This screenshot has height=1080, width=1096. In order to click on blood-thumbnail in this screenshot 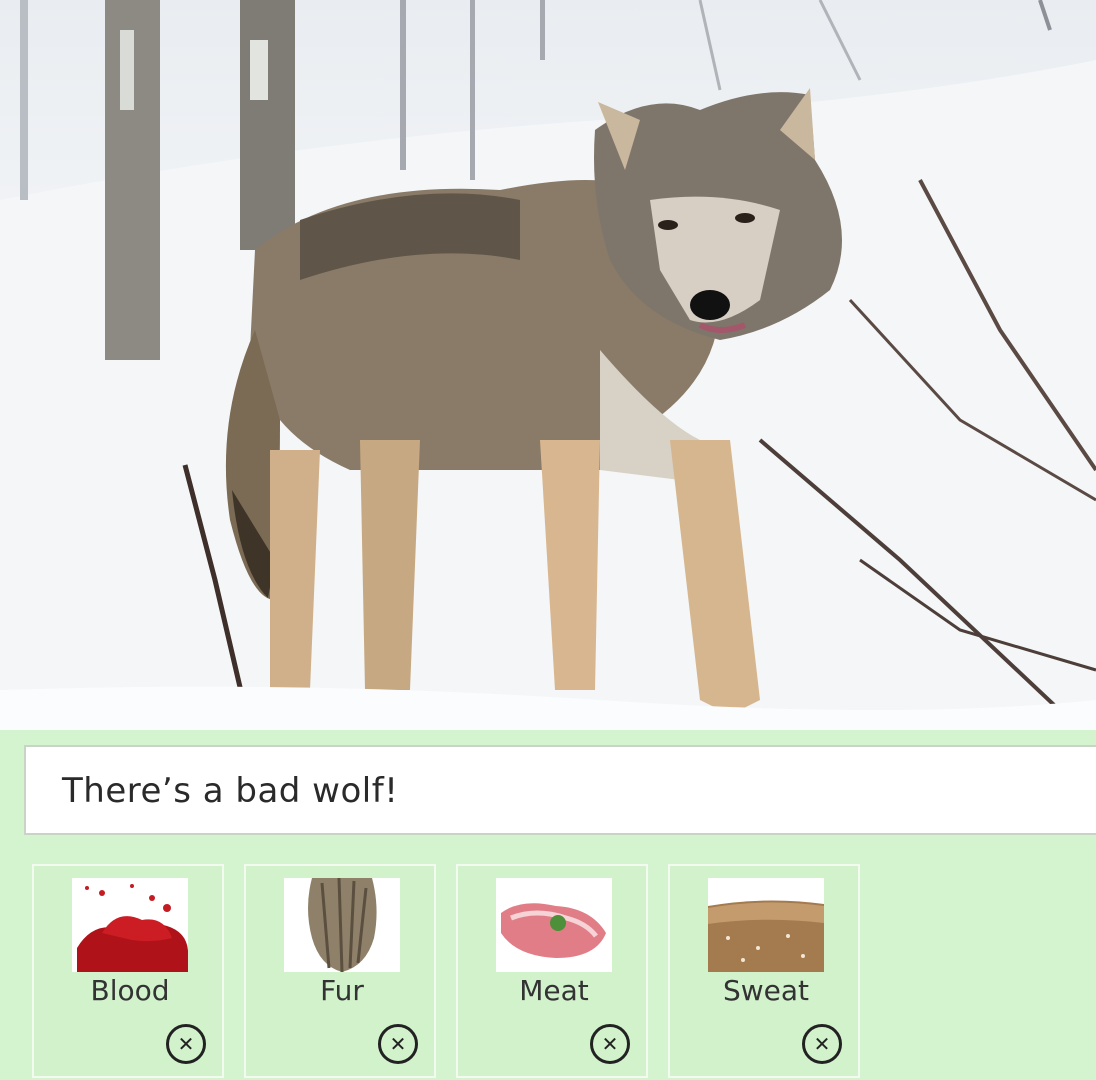, I will do `click(130, 925)`.